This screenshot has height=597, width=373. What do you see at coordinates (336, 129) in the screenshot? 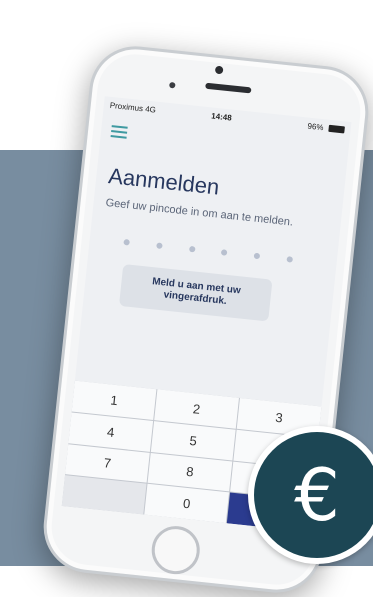
I see `battery-icon` at bounding box center [336, 129].